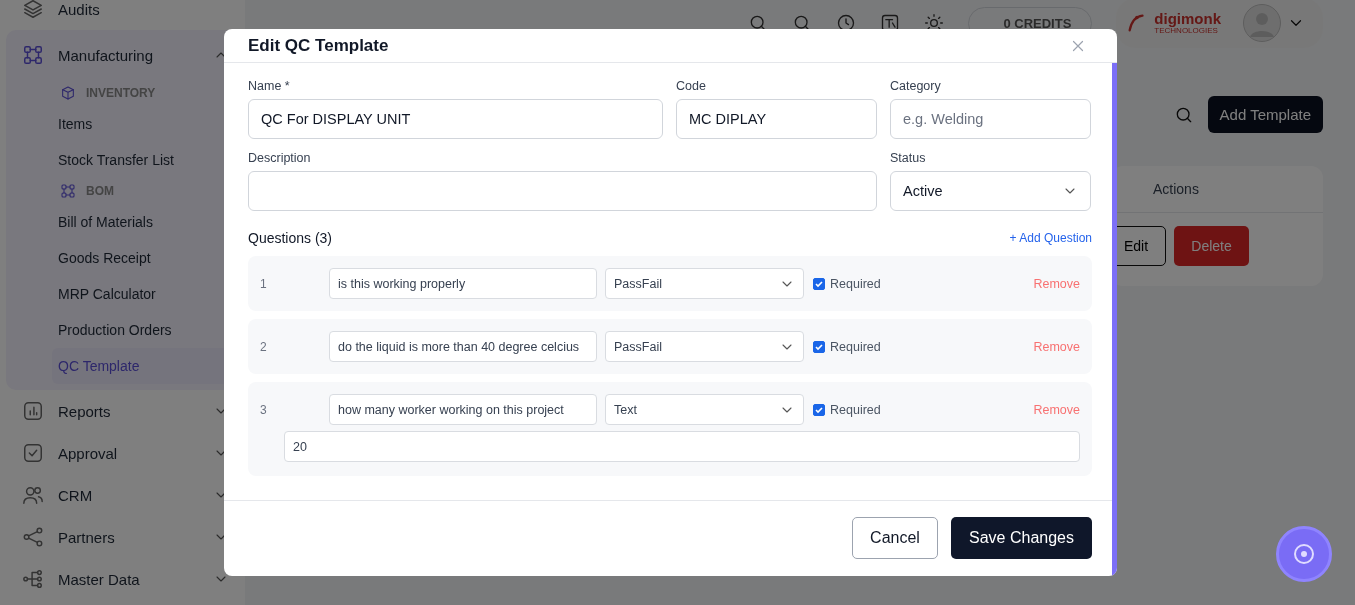 Image resolution: width=1355 pixels, height=605 pixels. Describe the element at coordinates (33, 453) in the screenshot. I see `check-square-icon` at that location.